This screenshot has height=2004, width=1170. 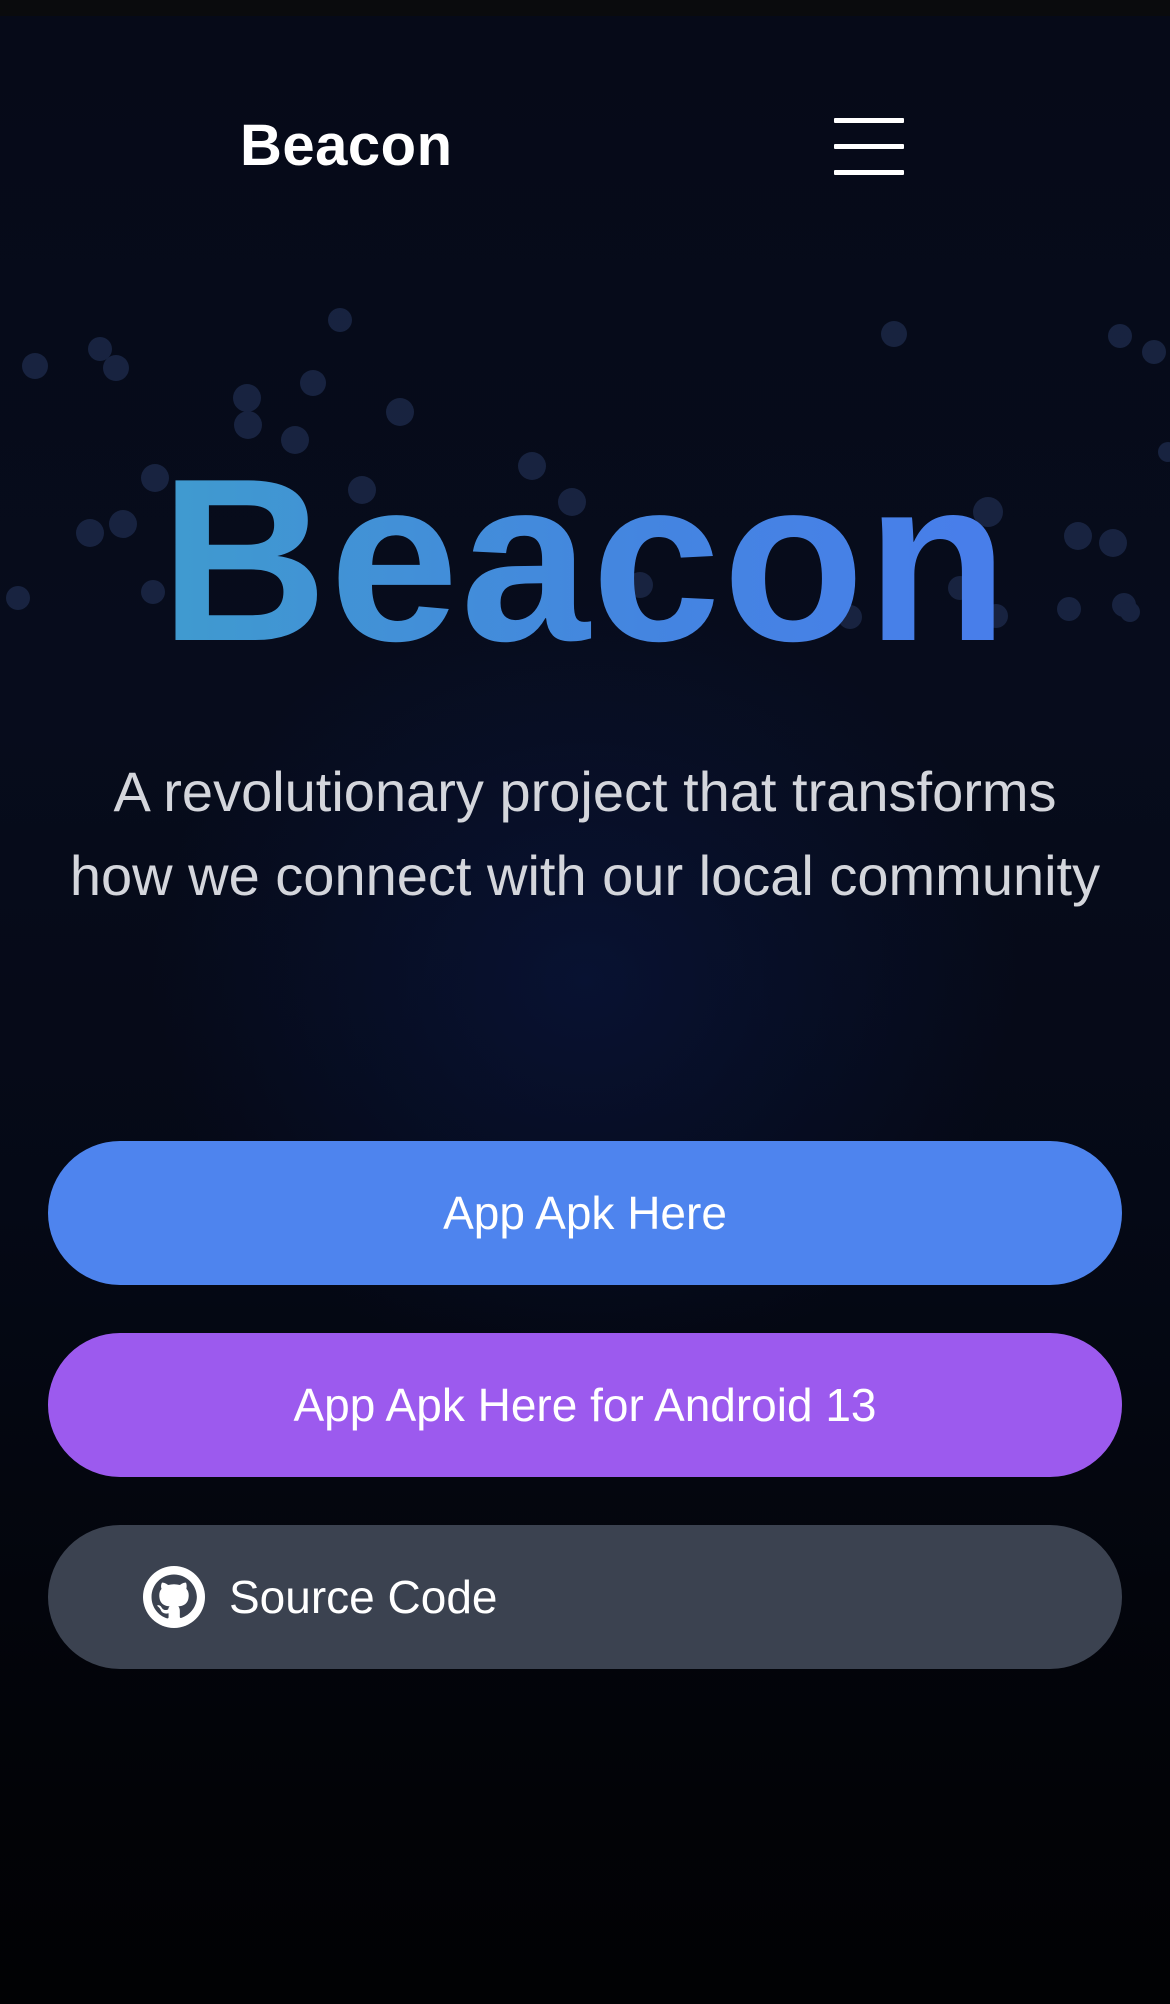 I want to click on hero-title: Beacon, so click(x=585, y=561).